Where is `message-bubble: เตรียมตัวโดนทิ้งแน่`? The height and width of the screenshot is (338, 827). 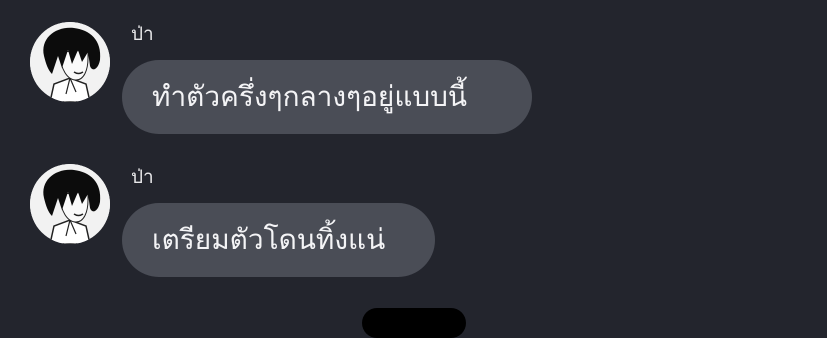 message-bubble: เตรียมตัวโดนทิ้งแน่ is located at coordinates (278, 240).